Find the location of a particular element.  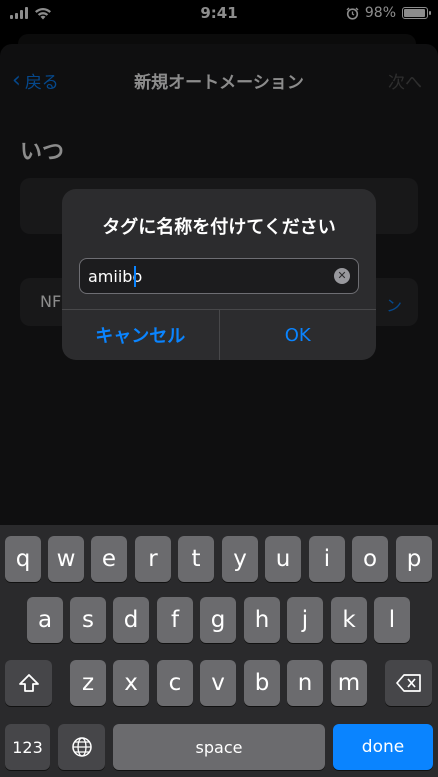

done-key: done is located at coordinates (383, 747).